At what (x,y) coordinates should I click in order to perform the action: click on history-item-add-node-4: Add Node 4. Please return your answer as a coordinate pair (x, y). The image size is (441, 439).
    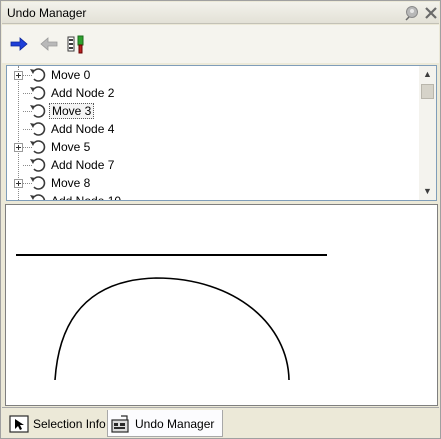
    Looking at the image, I should click on (212, 129).